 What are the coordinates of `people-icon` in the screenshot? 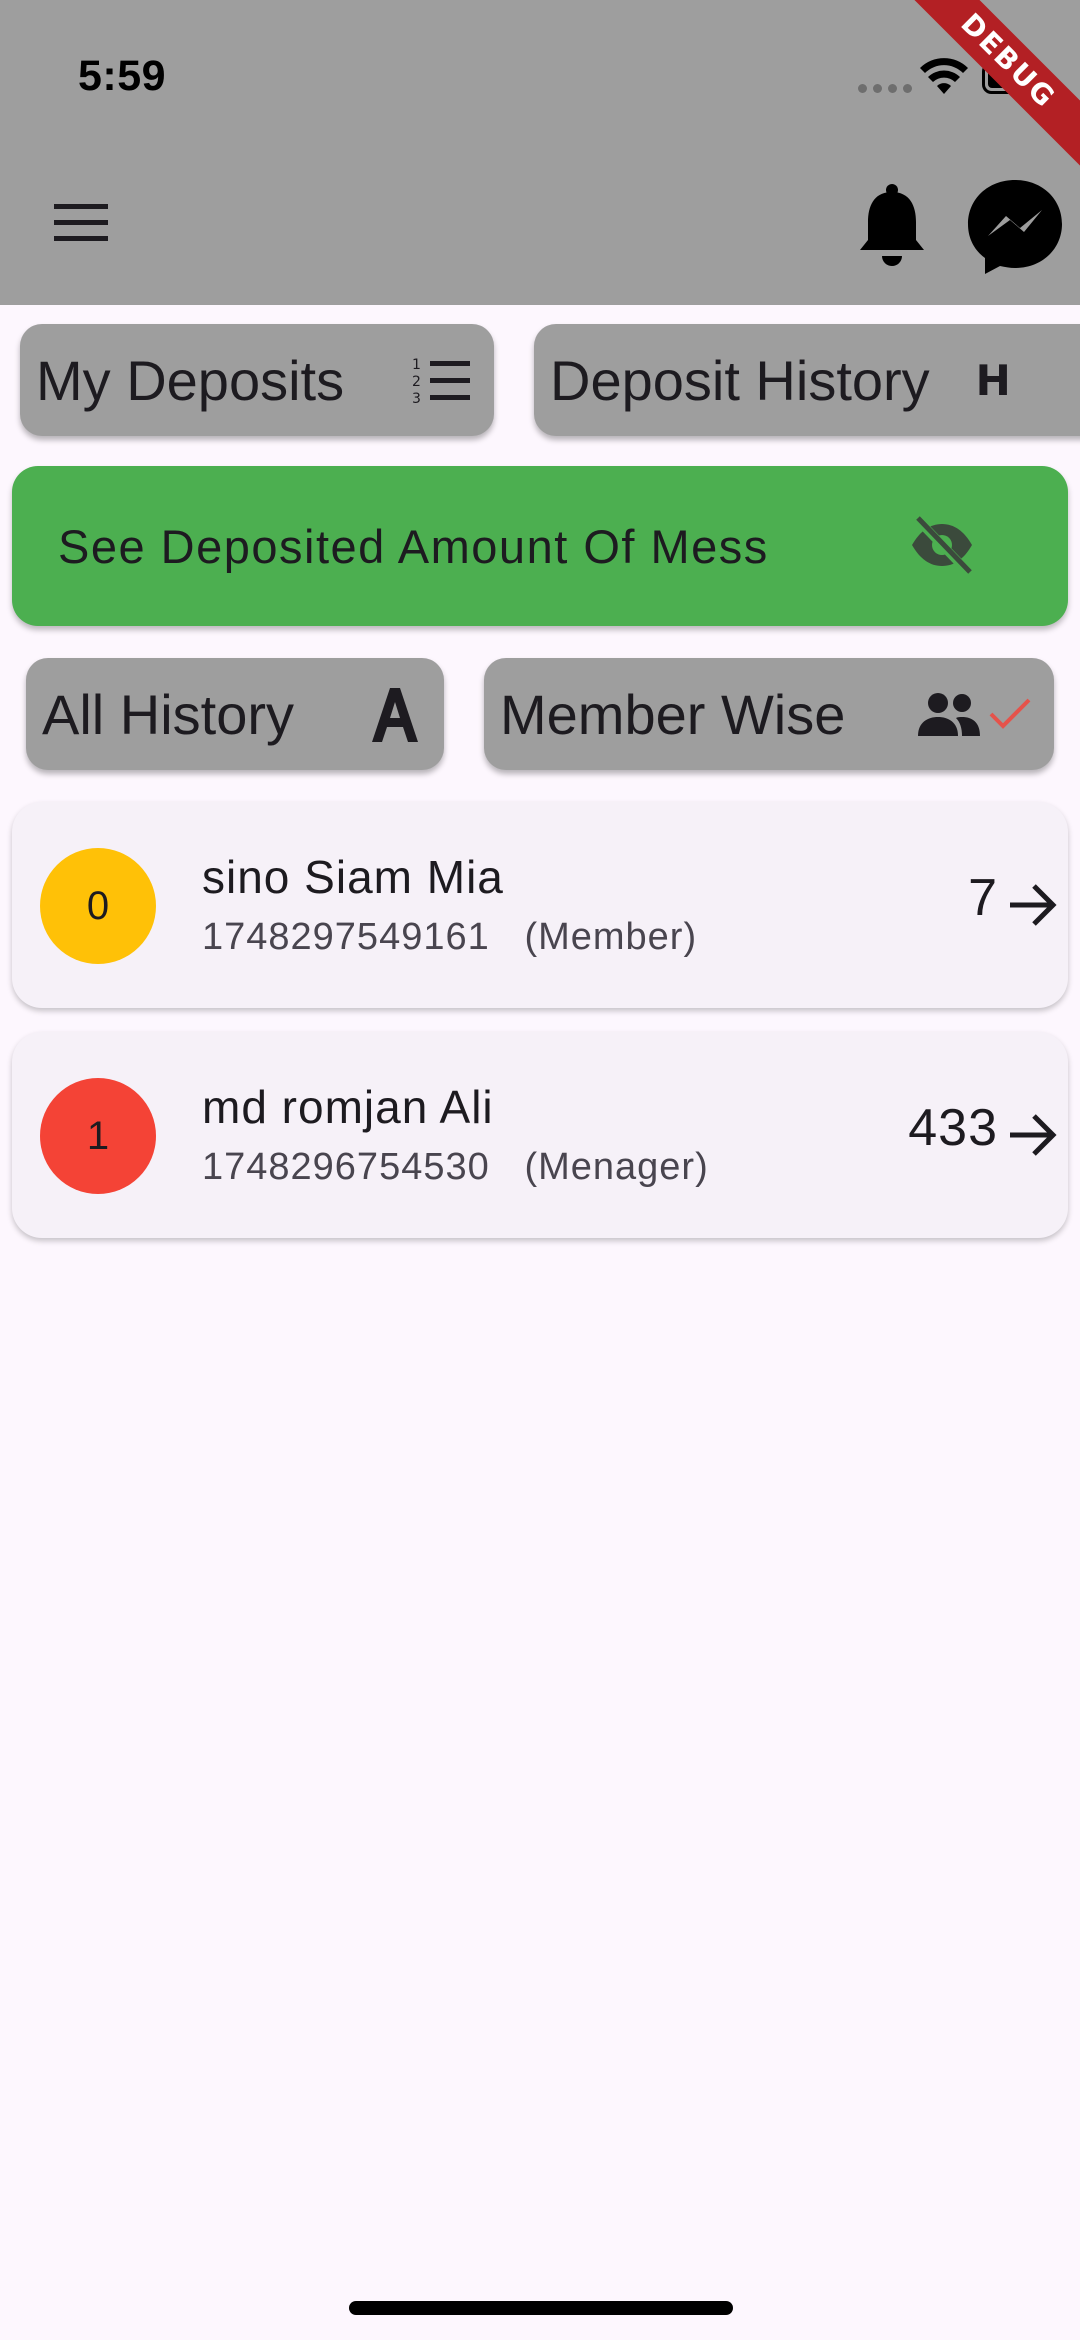 It's located at (949, 714).